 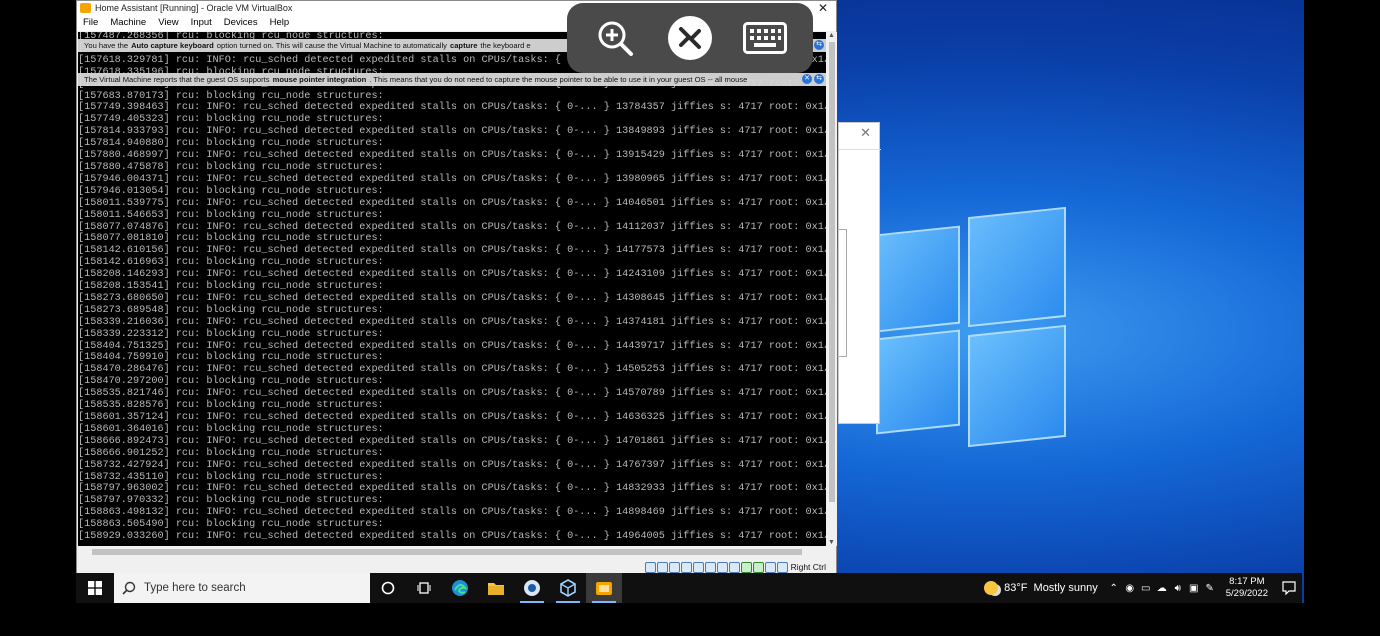 I want to click on taskbar-edge, so click(x=460, y=588).